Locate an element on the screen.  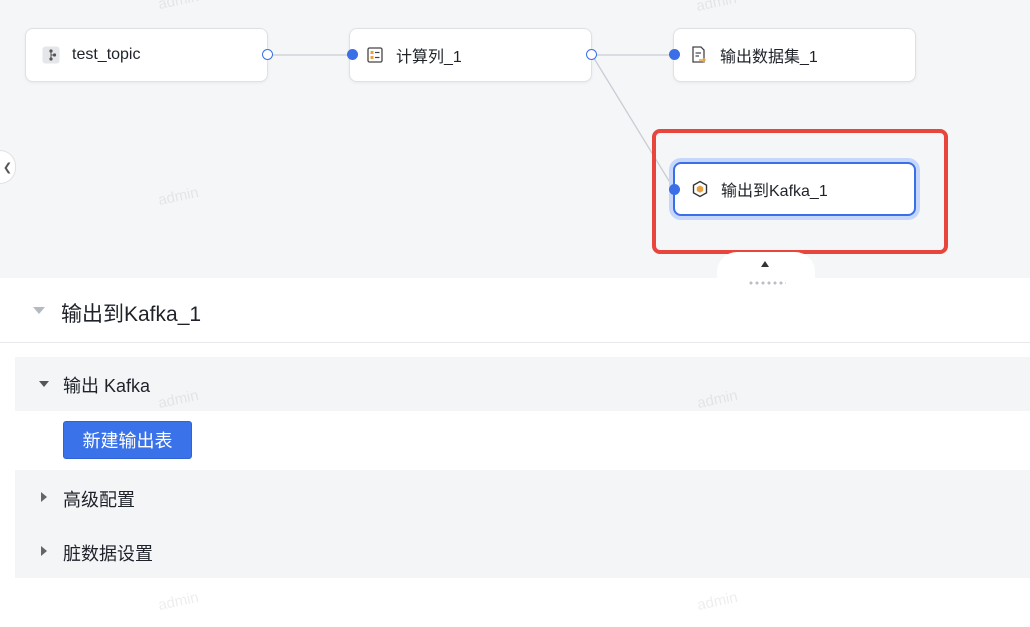
node-output-dataset: 输出数据集_1 is located at coordinates (794, 55).